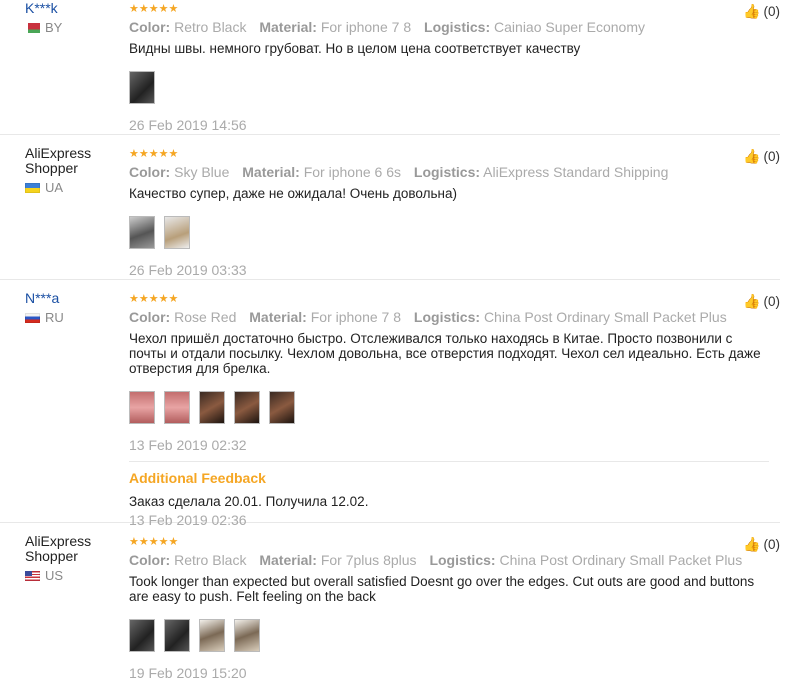  What do you see at coordinates (188, 445) in the screenshot?
I see `review-date: 13 Feb 2019 02:32` at bounding box center [188, 445].